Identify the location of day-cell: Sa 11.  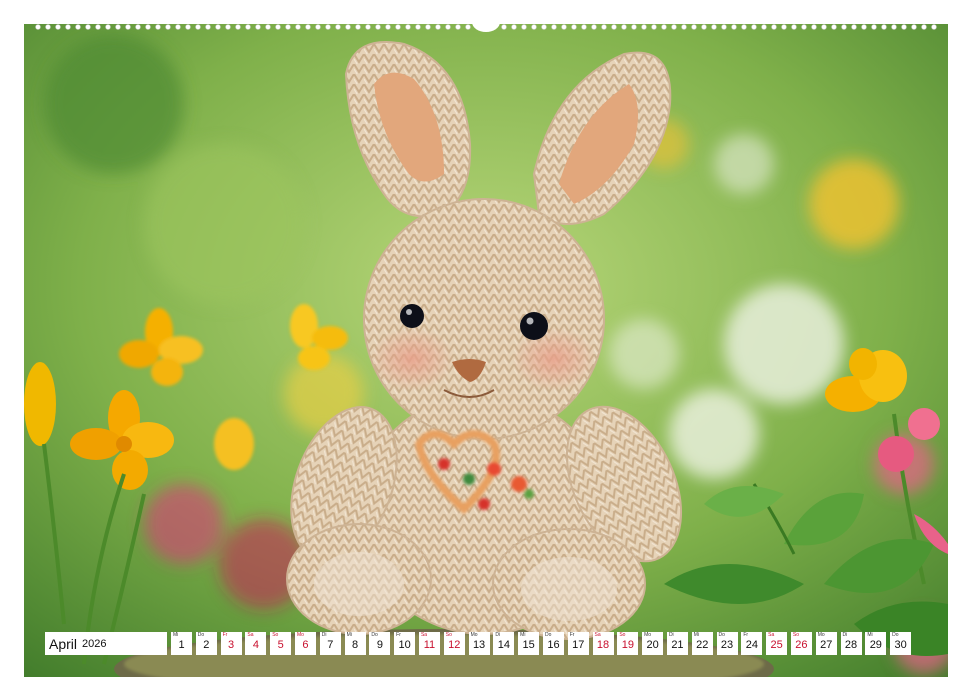
(429, 643).